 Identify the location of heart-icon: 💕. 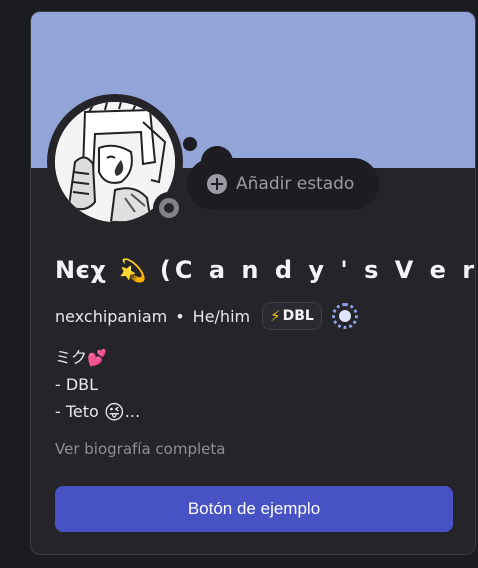
(97, 357).